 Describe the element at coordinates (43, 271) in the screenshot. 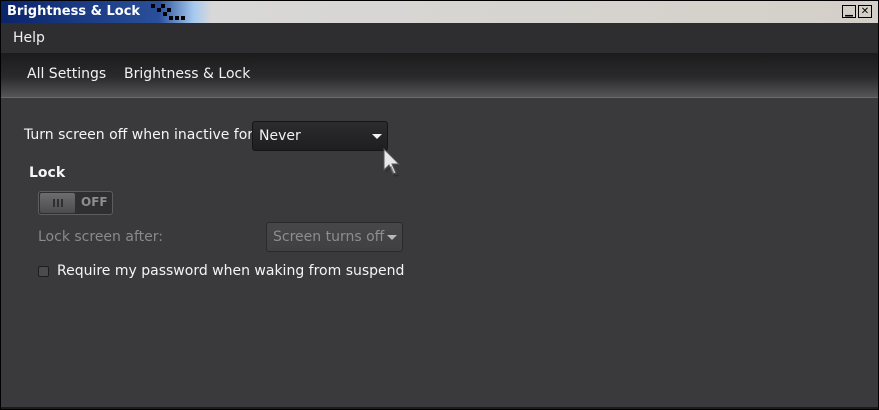

I see `require-password-checkbox` at that location.